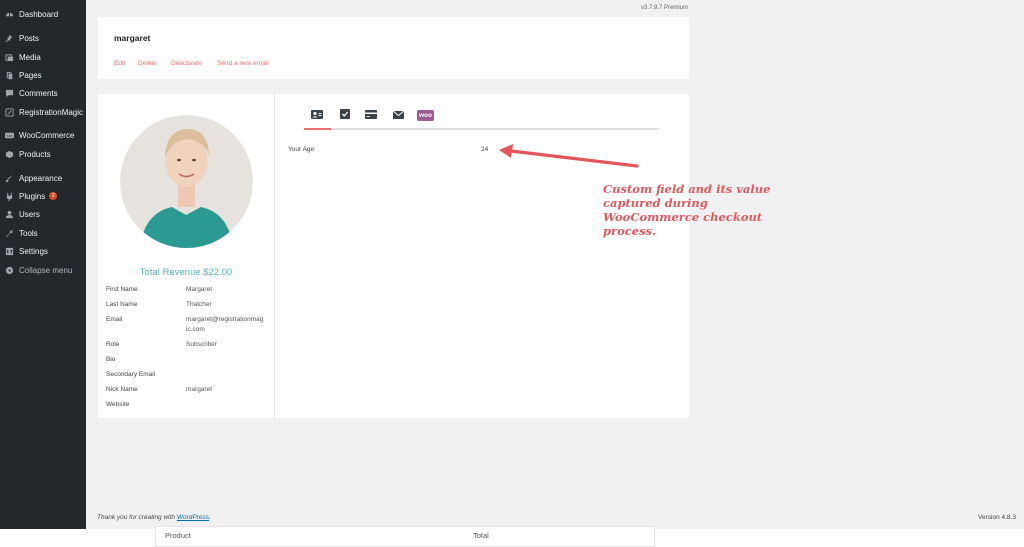 This screenshot has height=547, width=1024. I want to click on sidebar-item-label: Pages, so click(30, 75).